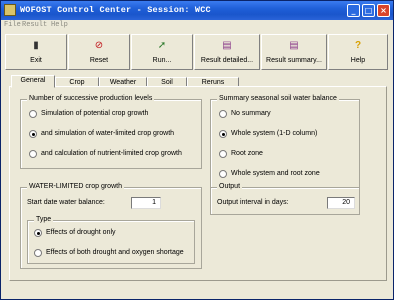 This screenshot has height=300, width=394. I want to click on radio-water-limited-button, so click(33, 134).